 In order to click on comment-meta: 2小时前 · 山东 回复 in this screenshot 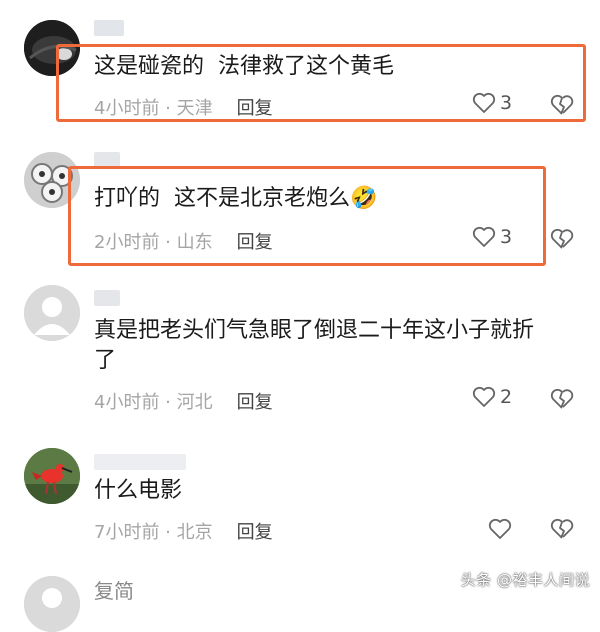, I will do `click(183, 241)`.